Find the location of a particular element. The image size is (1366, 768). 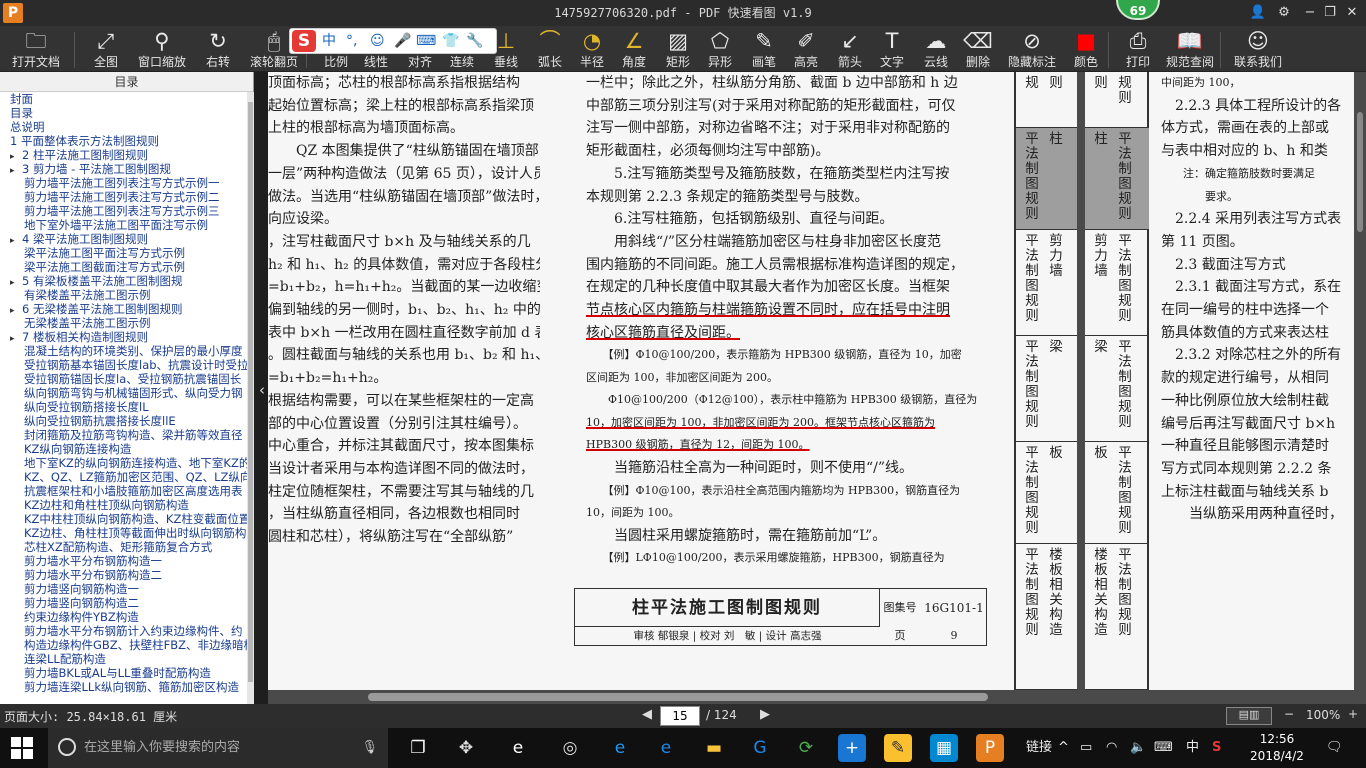

tool-hide-button: ⊘ 隐藏标注 is located at coordinates (1032, 50).